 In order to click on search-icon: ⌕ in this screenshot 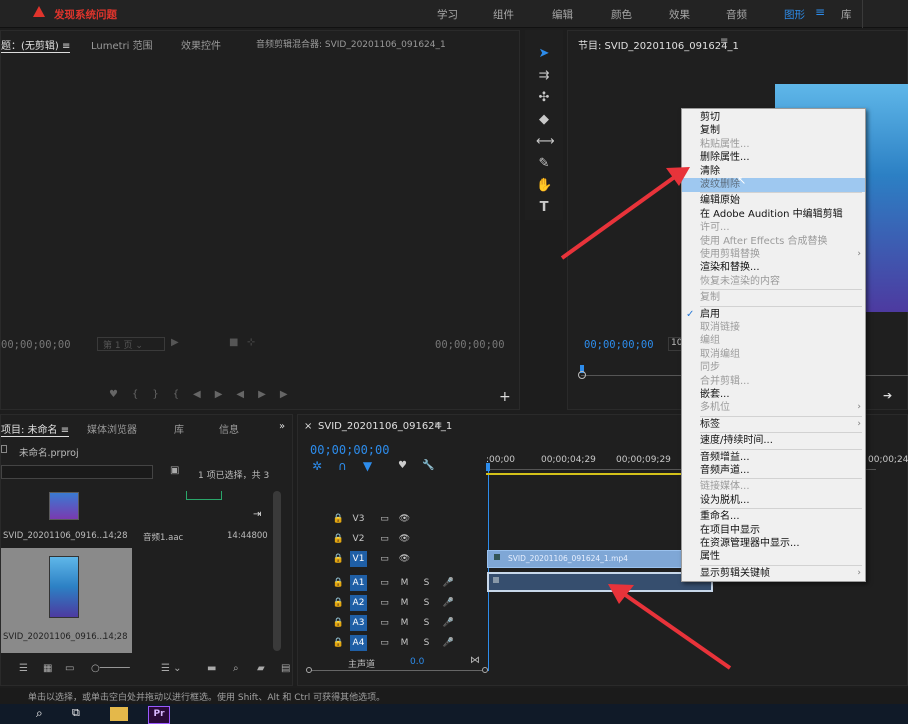, I will do `click(39, 713)`.